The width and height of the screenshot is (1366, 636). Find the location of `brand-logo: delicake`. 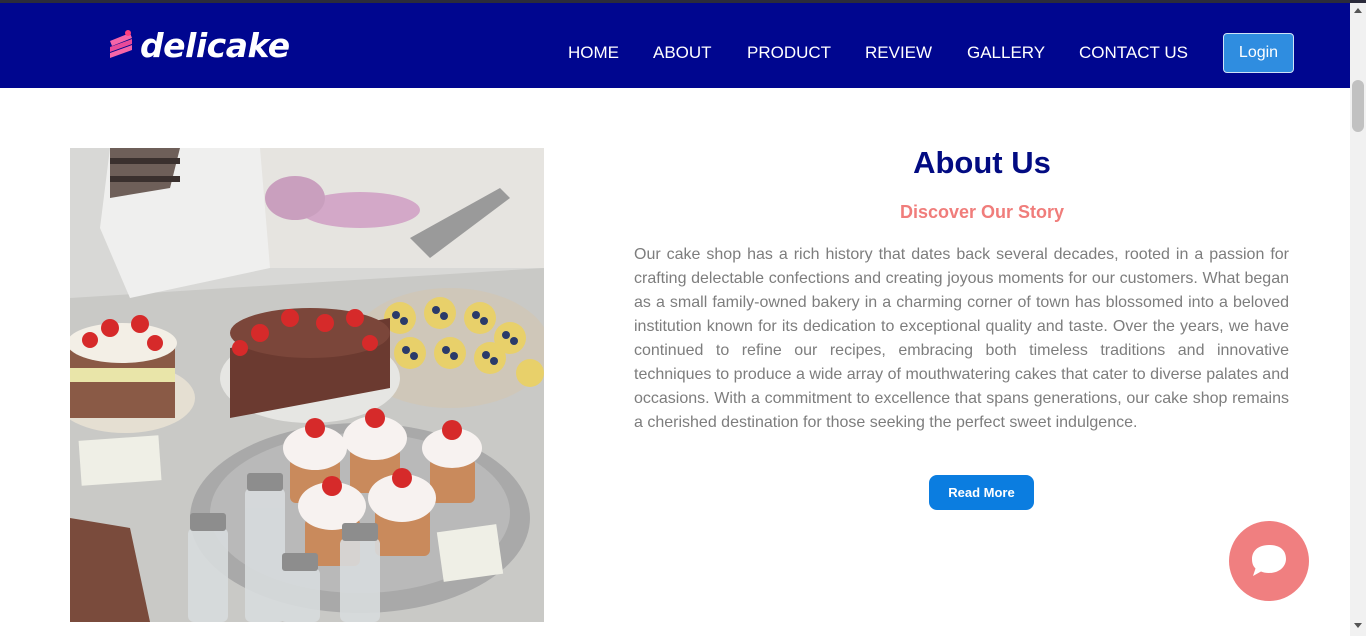

brand-logo: delicake is located at coordinates (199, 45).